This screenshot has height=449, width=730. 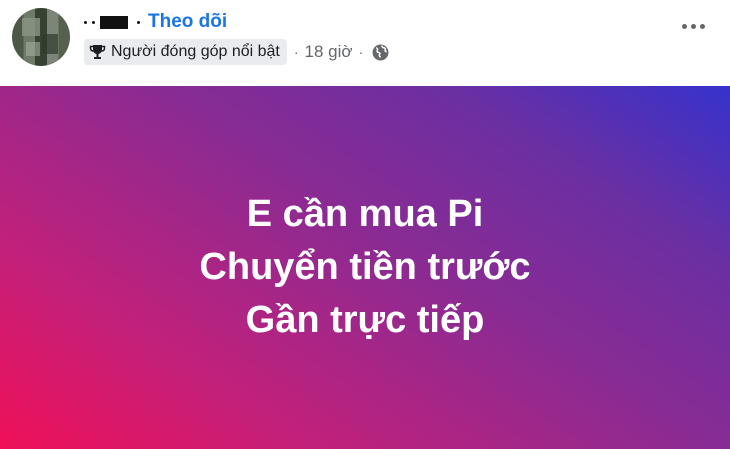 What do you see at coordinates (112, 22) in the screenshot?
I see `redacted-author-name` at bounding box center [112, 22].